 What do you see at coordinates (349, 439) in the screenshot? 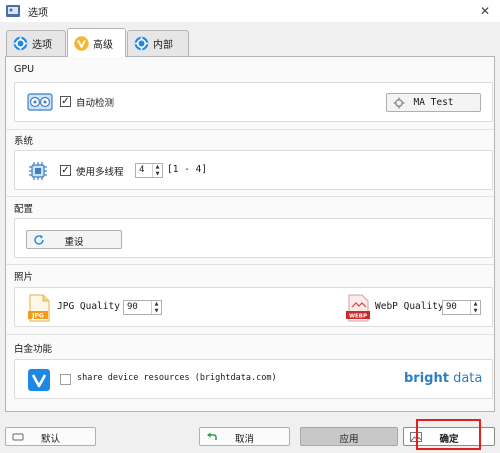
I see `apply-label: 应用` at bounding box center [349, 439].